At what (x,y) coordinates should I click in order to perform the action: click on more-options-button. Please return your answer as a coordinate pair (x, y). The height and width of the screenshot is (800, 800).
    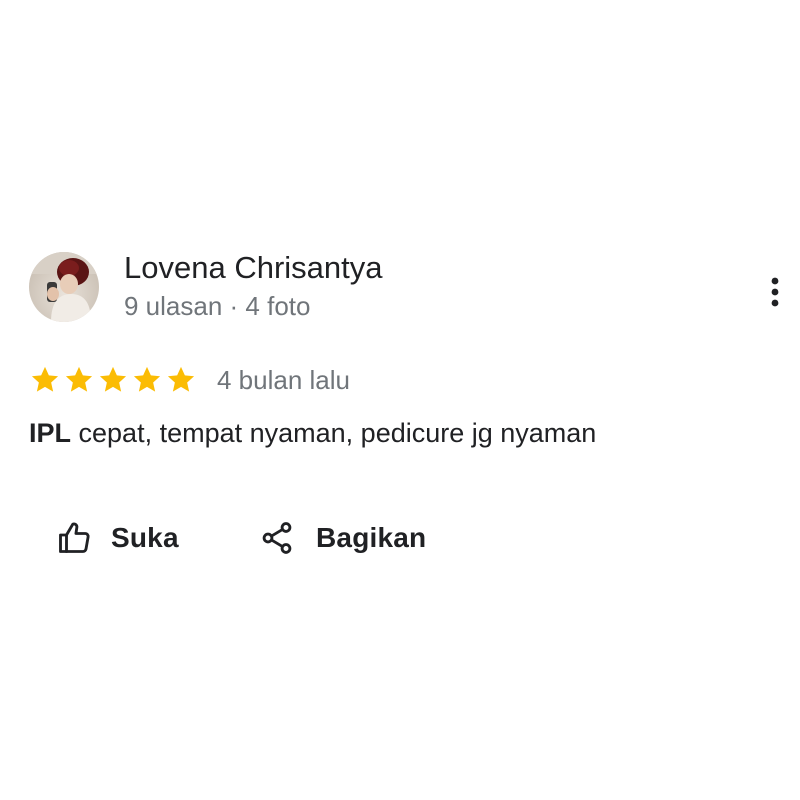
    Looking at the image, I should click on (775, 292).